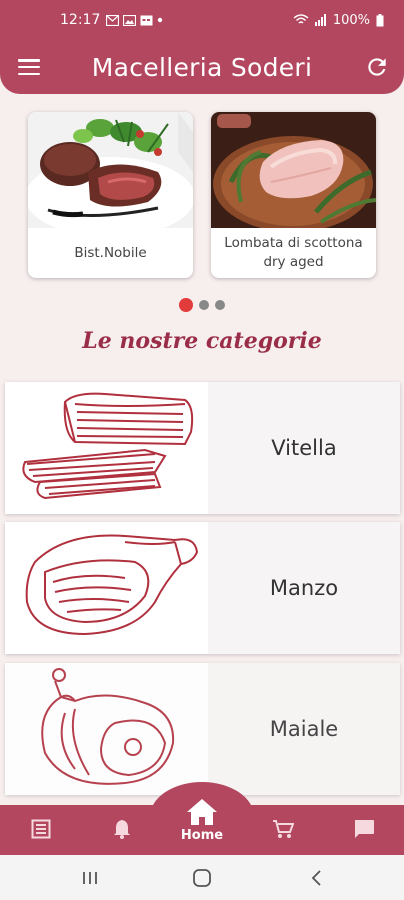 This screenshot has height=900, width=404. Describe the element at coordinates (202, 20) in the screenshot. I see `status-bar: 12:17 100%` at that location.